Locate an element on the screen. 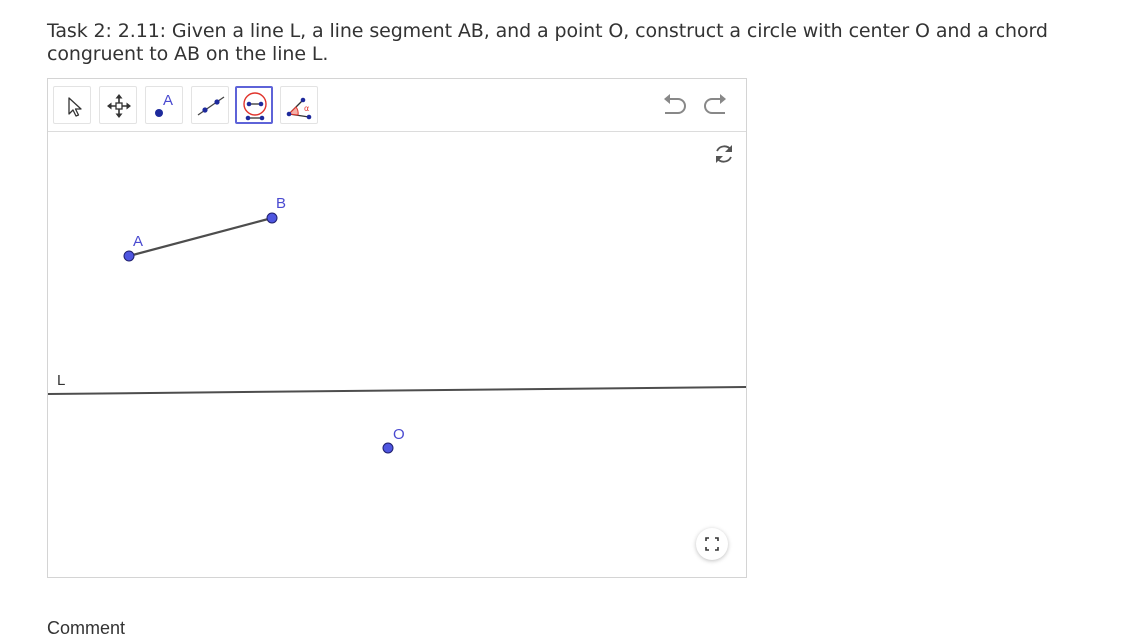 The width and height of the screenshot is (1129, 639). move-graphics-view-button is located at coordinates (118, 105).